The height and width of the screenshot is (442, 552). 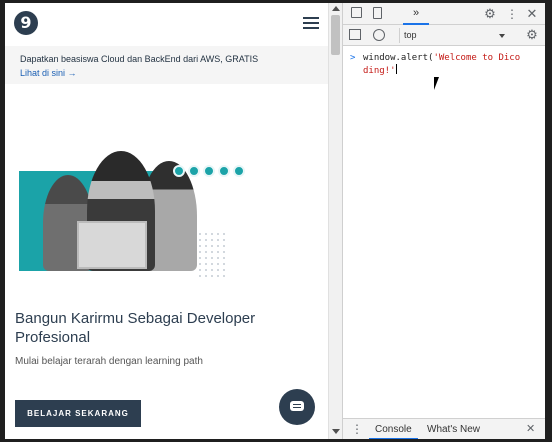 What do you see at coordinates (353, 58) in the screenshot?
I see `console-prompt-icon: >` at bounding box center [353, 58].